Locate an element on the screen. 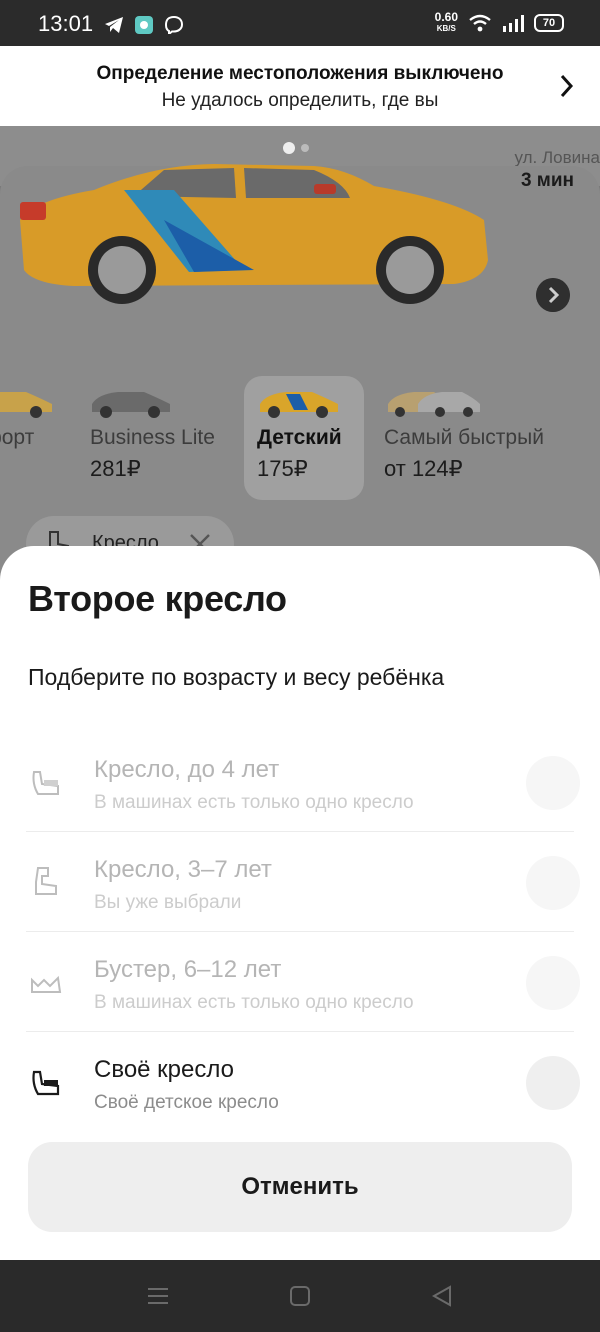  kids-car-icon is located at coordinates (299, 405).